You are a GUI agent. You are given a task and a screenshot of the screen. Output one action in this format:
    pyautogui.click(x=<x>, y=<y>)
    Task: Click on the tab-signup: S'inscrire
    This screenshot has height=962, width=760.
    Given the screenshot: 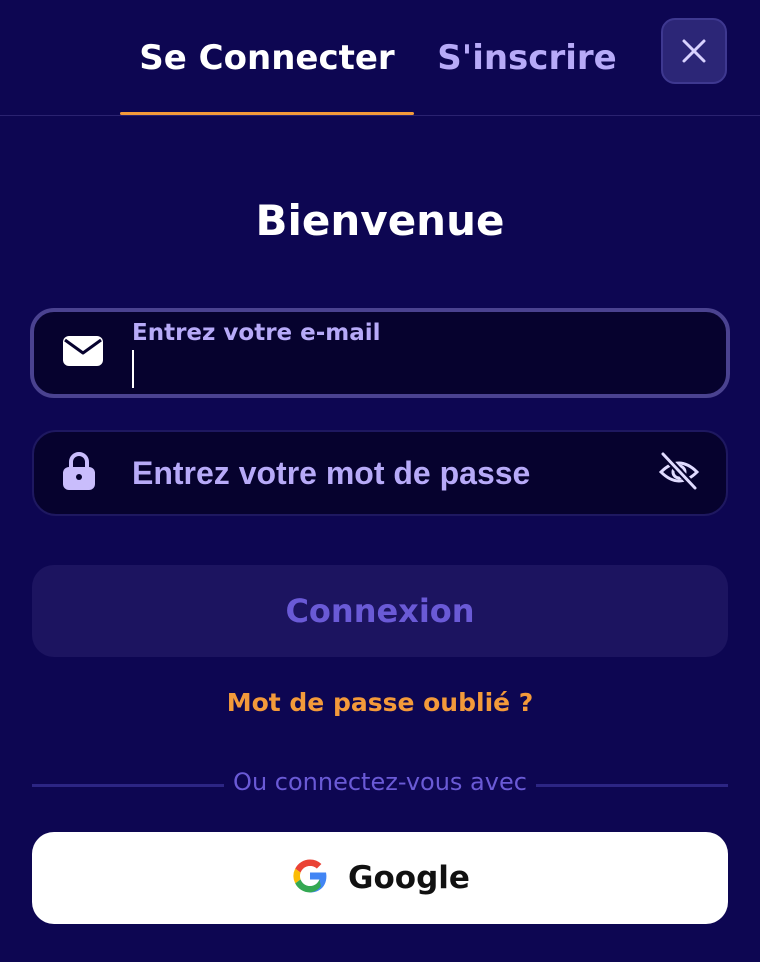 What is the action you would take?
    pyautogui.click(x=527, y=58)
    